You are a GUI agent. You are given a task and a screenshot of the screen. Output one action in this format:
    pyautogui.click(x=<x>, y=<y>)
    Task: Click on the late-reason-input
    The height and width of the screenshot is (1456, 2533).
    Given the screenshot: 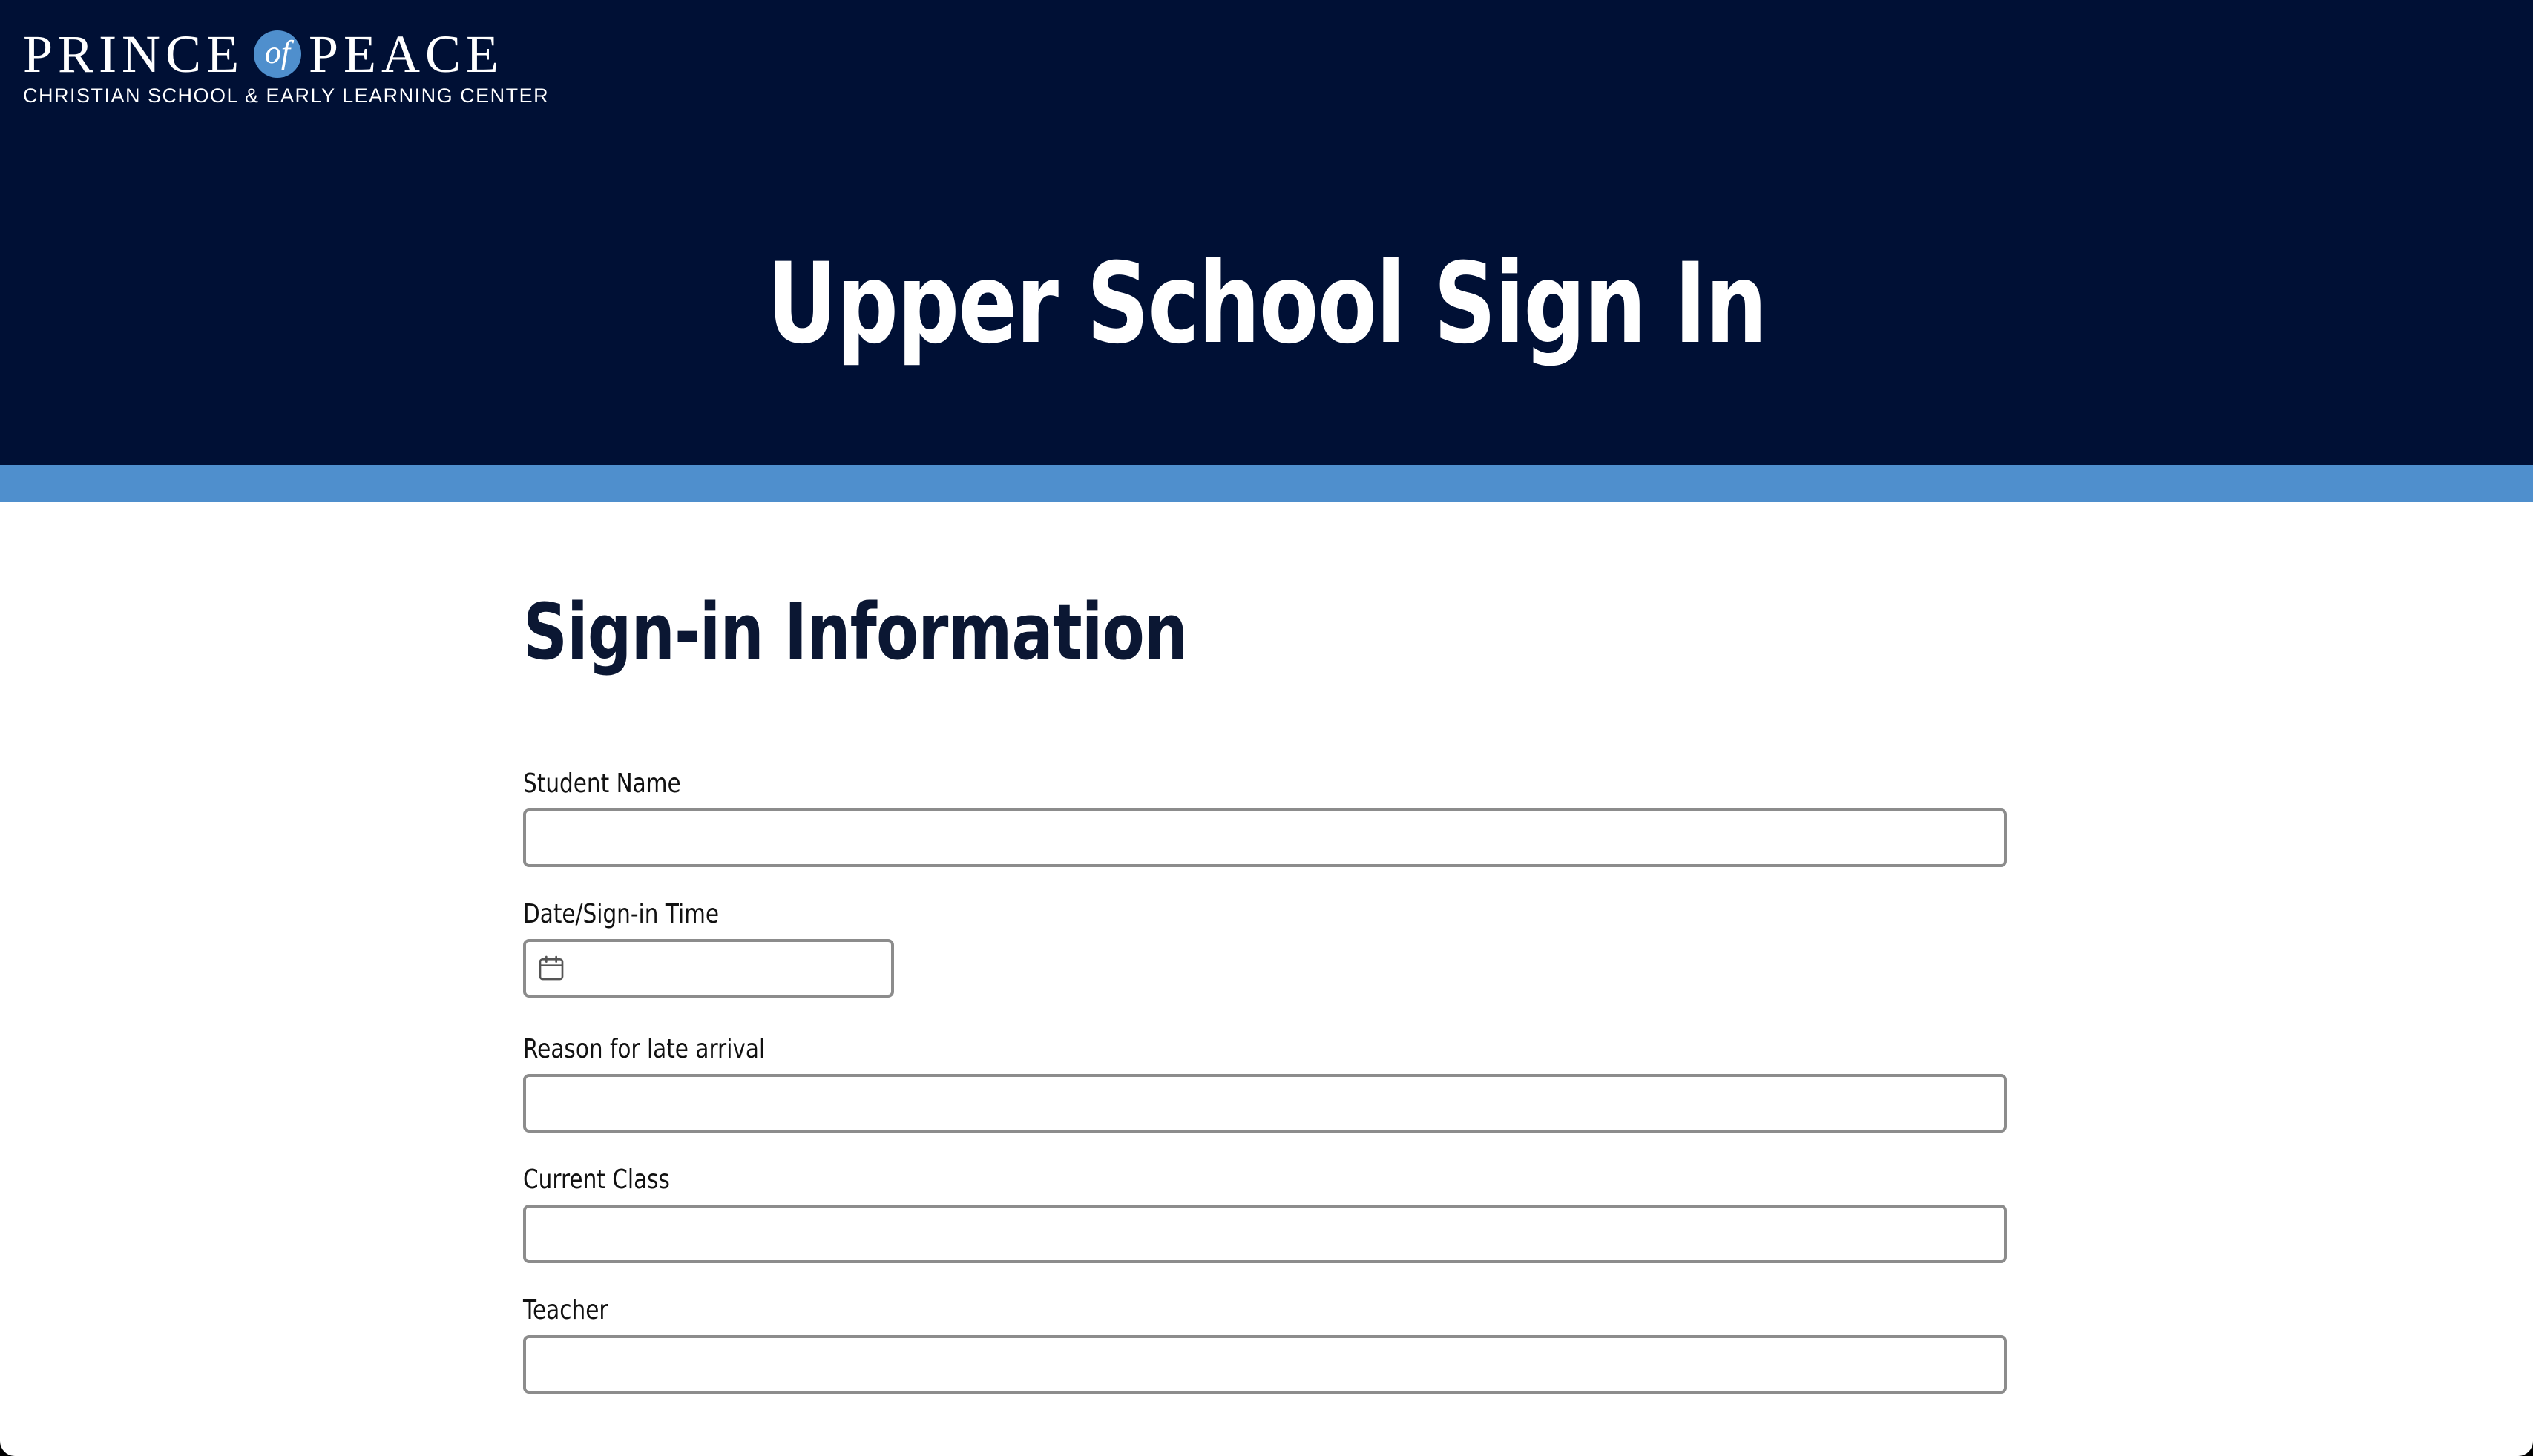 What is the action you would take?
    pyautogui.click(x=1265, y=1104)
    